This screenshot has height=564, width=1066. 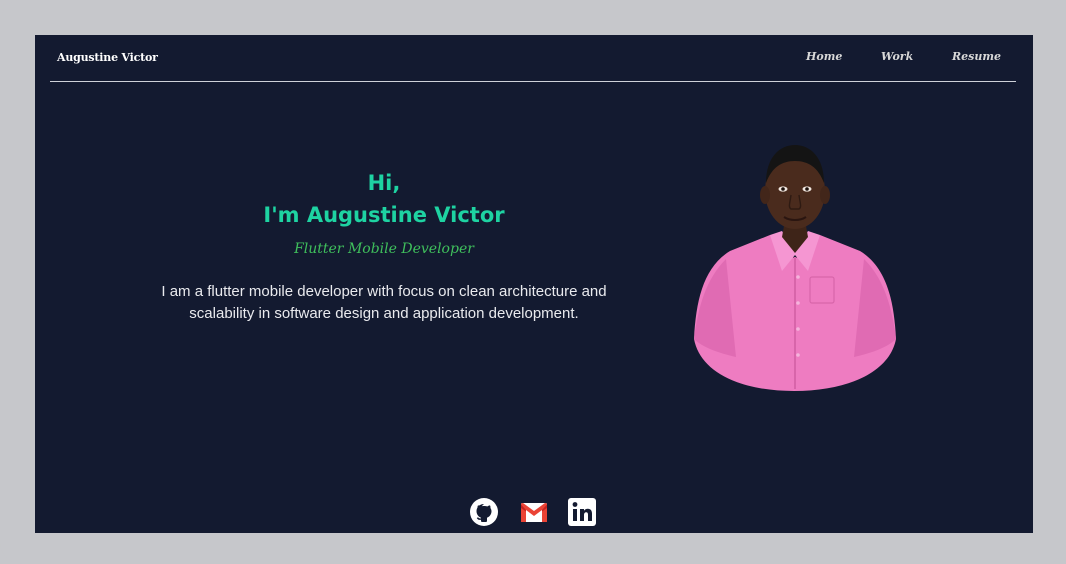 I want to click on site-brand: Augustine Victor, so click(x=107, y=57).